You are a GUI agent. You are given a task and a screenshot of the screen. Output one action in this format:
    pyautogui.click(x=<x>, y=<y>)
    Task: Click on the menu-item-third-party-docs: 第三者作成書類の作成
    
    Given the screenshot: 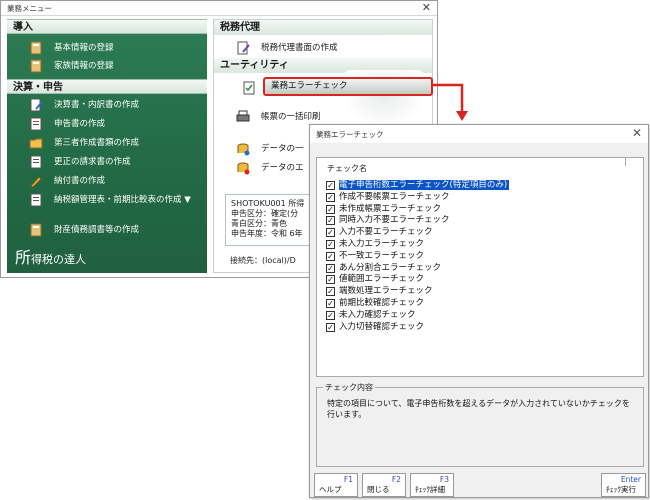 What is the action you would take?
    pyautogui.click(x=107, y=143)
    